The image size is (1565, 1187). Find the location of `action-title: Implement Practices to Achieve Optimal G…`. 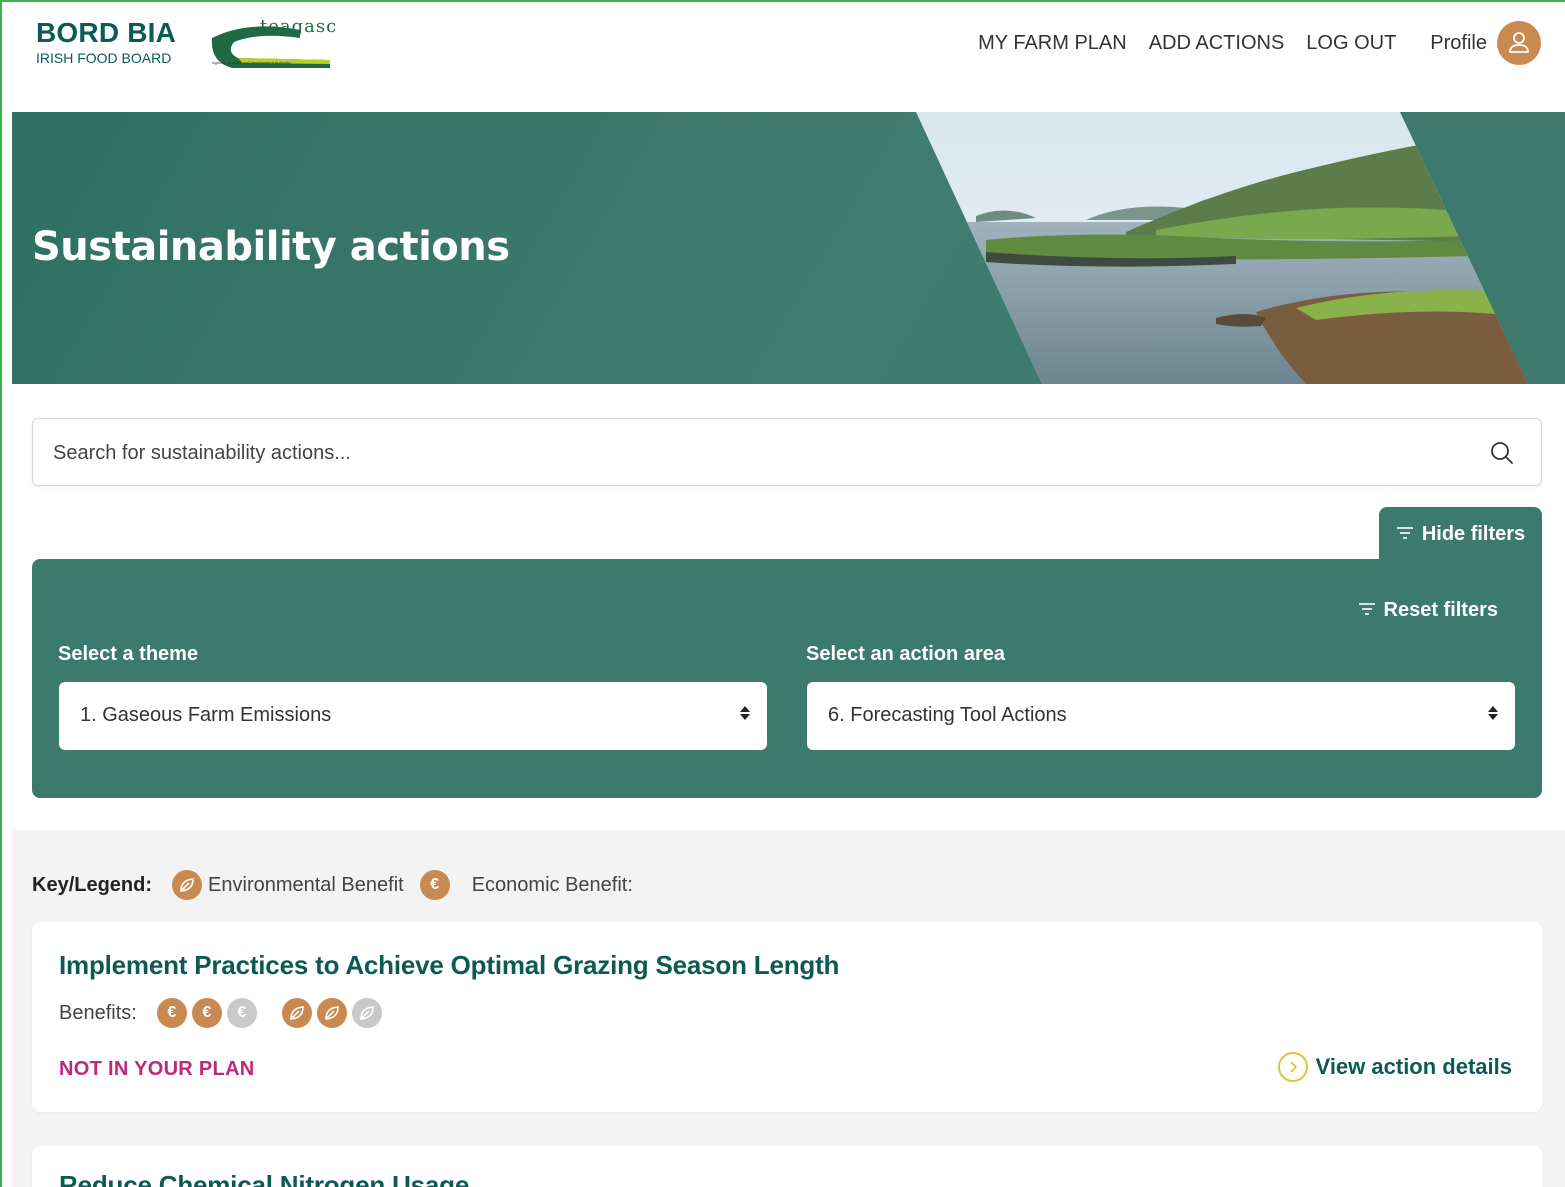

action-title: Implement Practices to Achieve Optimal G… is located at coordinates (449, 965).